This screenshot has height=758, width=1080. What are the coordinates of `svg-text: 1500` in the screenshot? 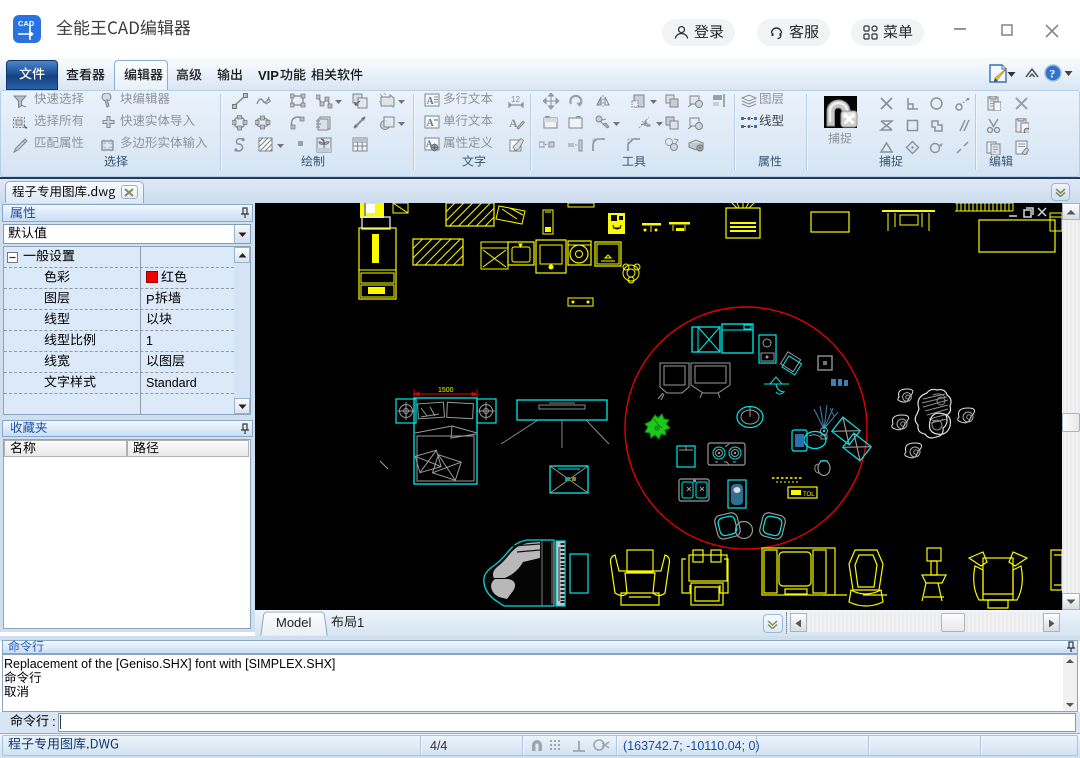 It's located at (446, 390).